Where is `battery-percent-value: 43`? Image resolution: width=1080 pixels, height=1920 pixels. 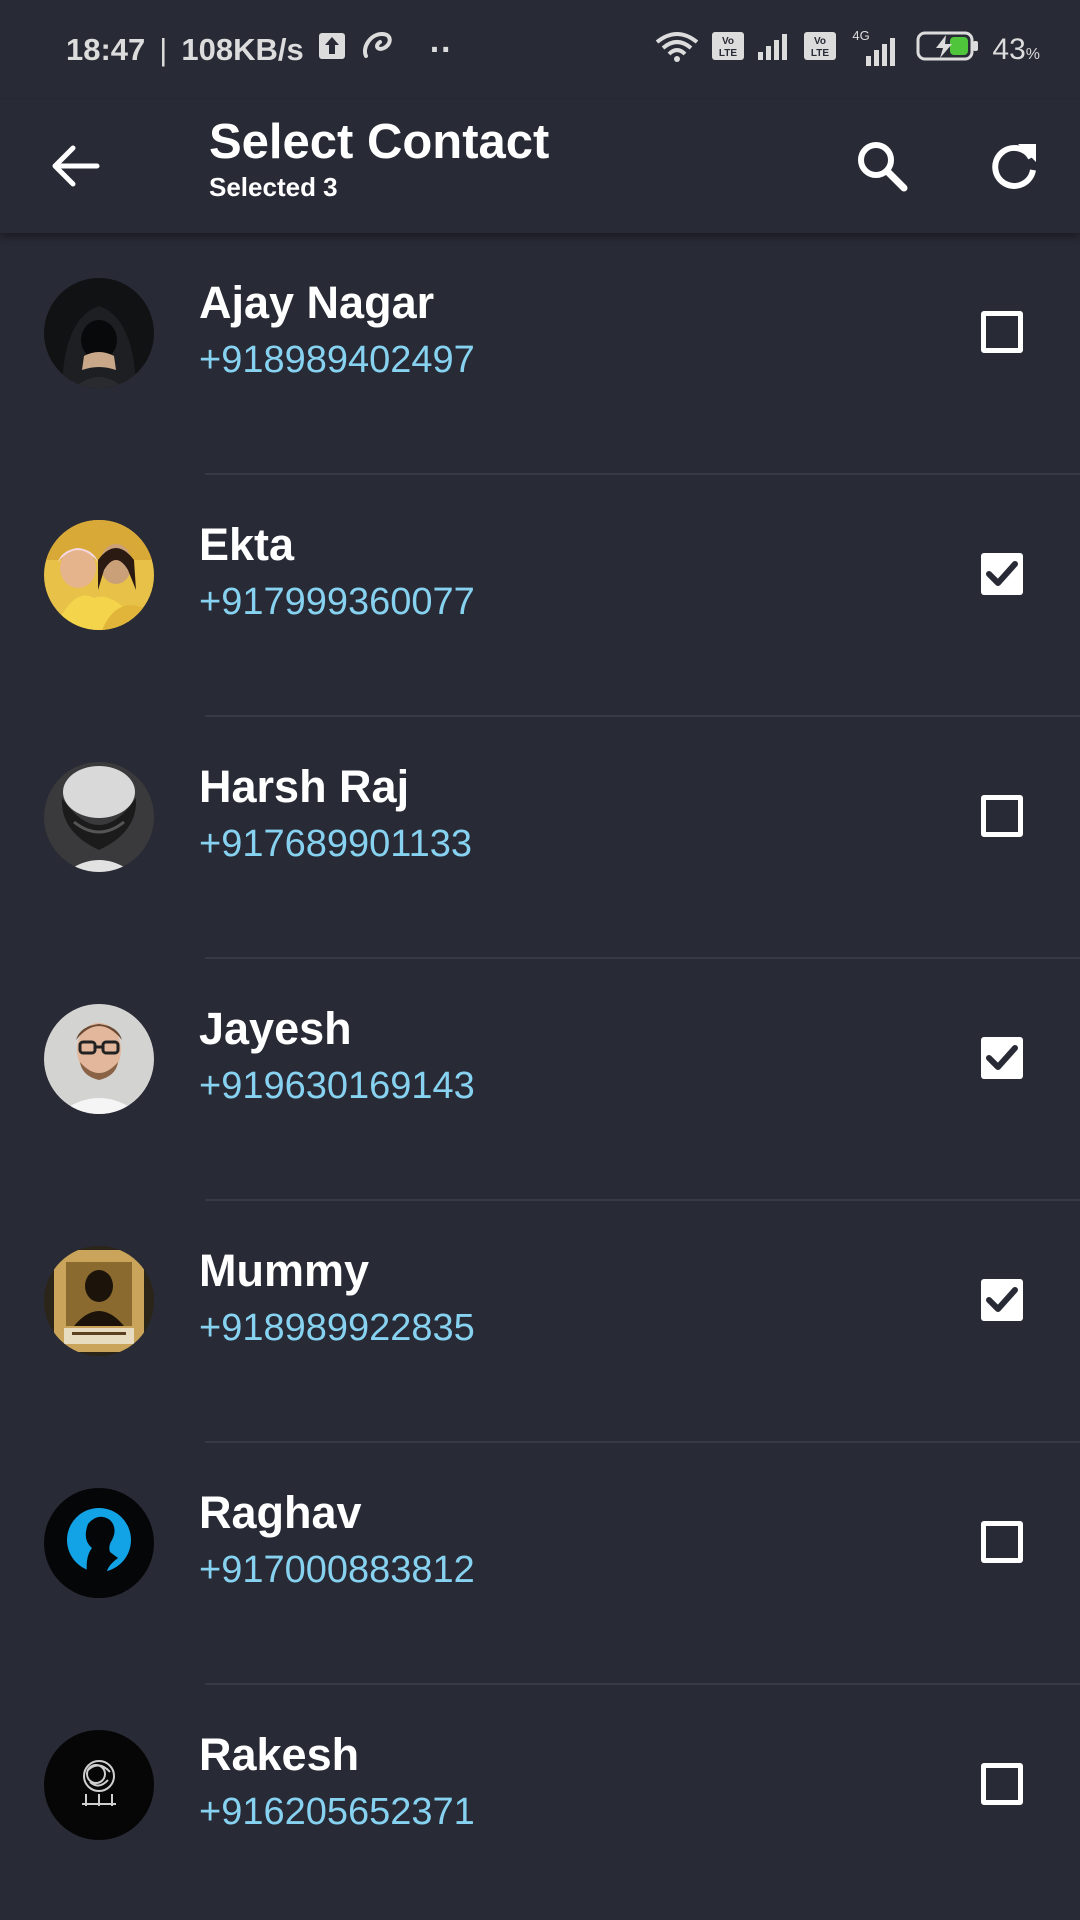
battery-percent-value: 43 is located at coordinates (1009, 49).